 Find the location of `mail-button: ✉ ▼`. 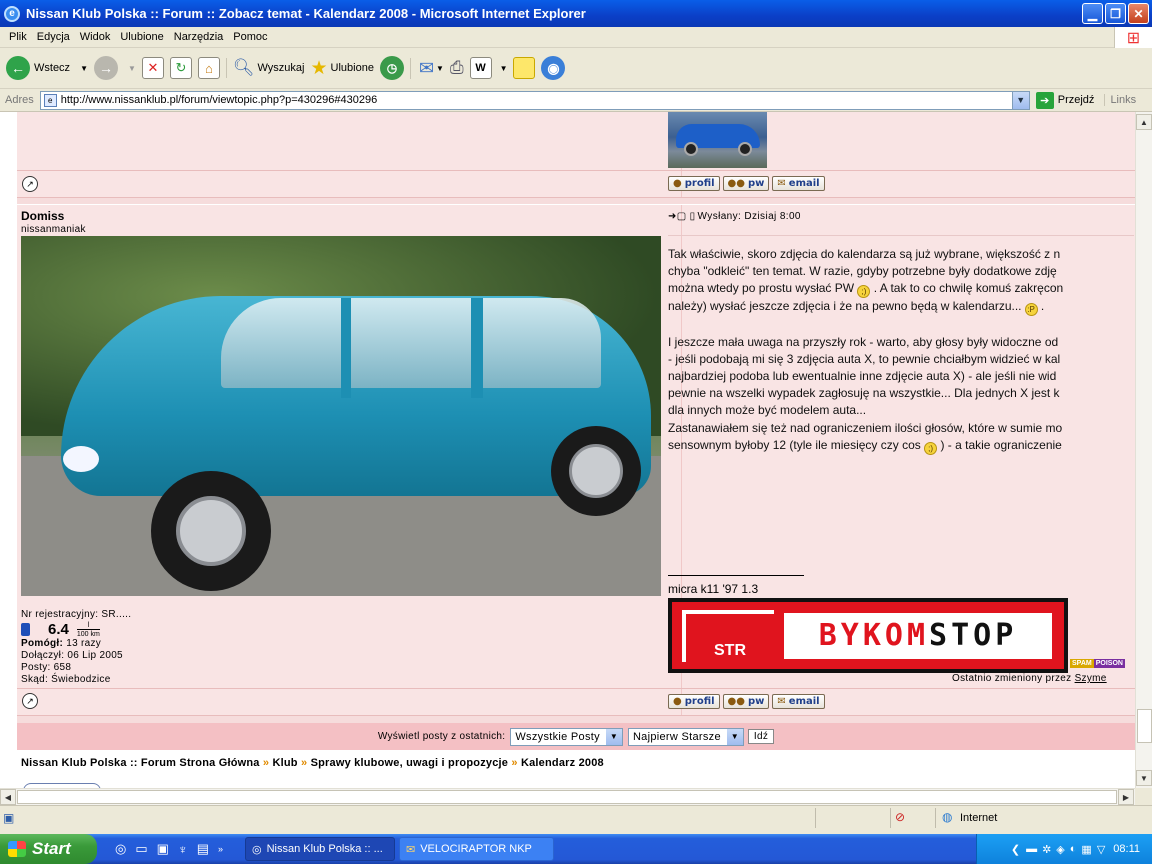

mail-button: ✉ ▼ is located at coordinates (426, 68).